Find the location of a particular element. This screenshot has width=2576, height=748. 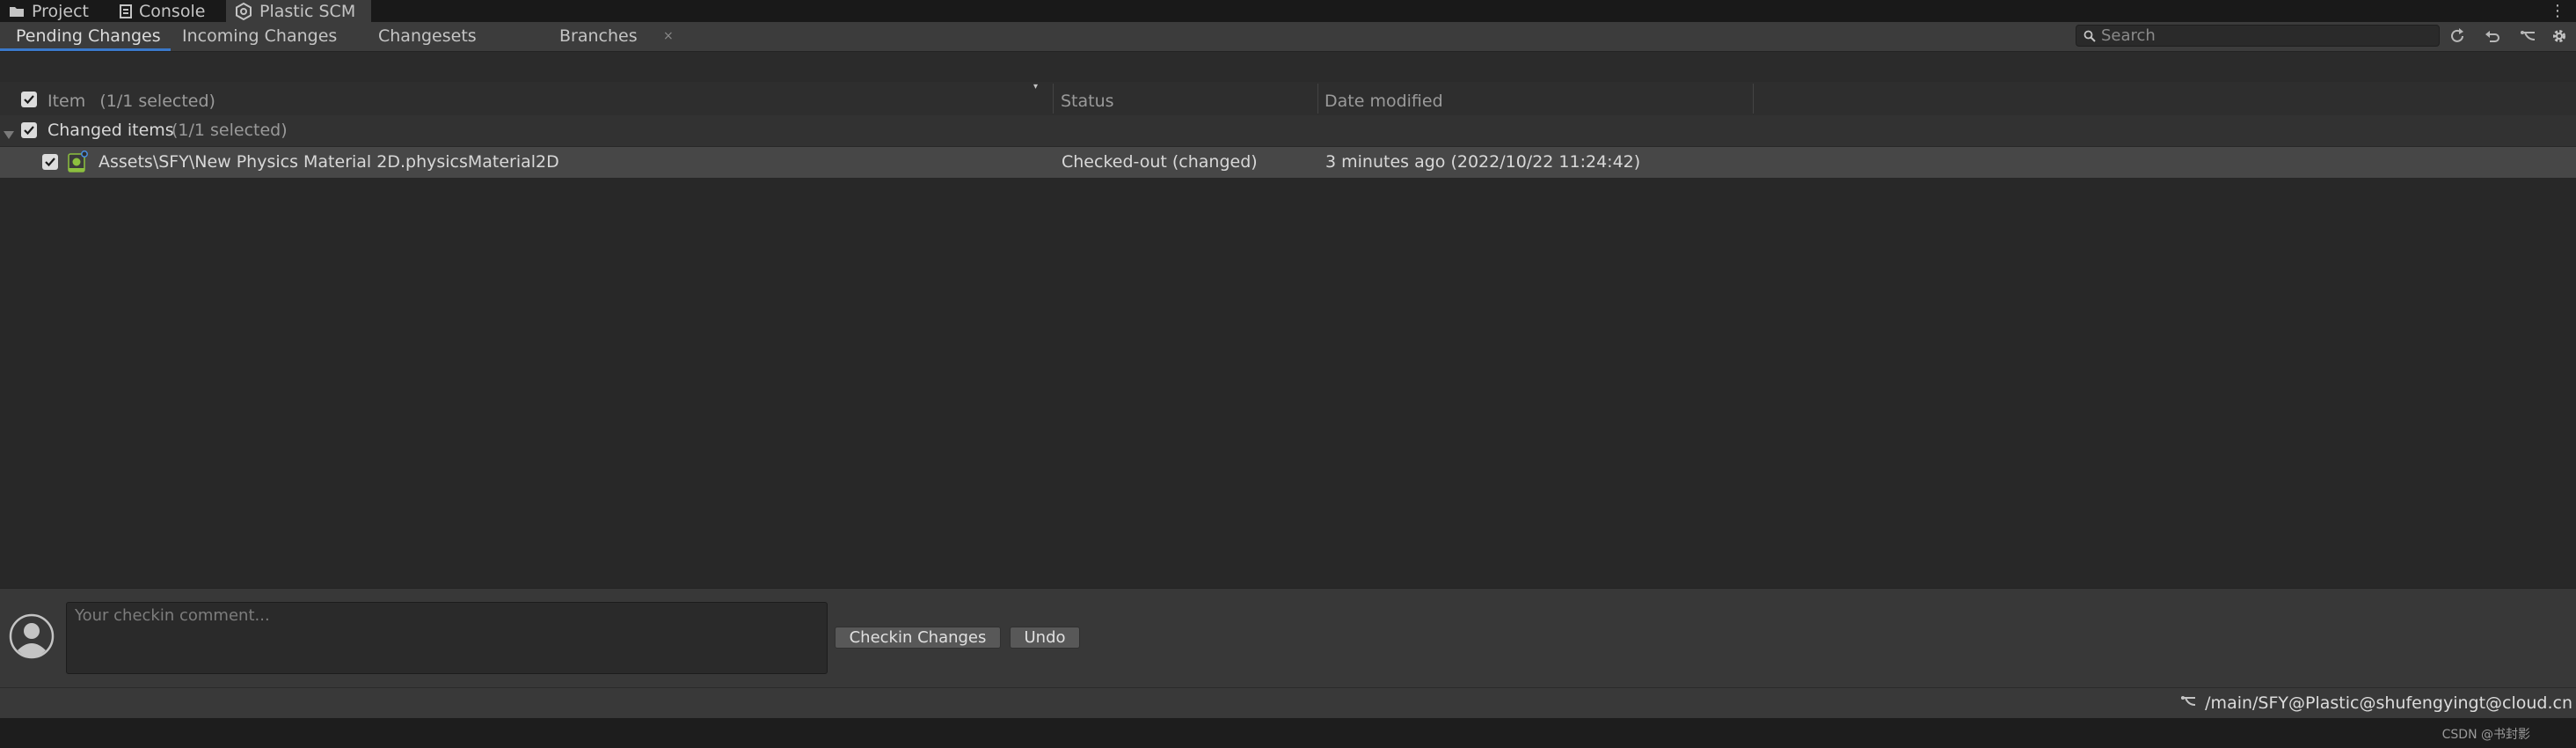

column-item-selection: (1/1 selected) is located at coordinates (157, 102).